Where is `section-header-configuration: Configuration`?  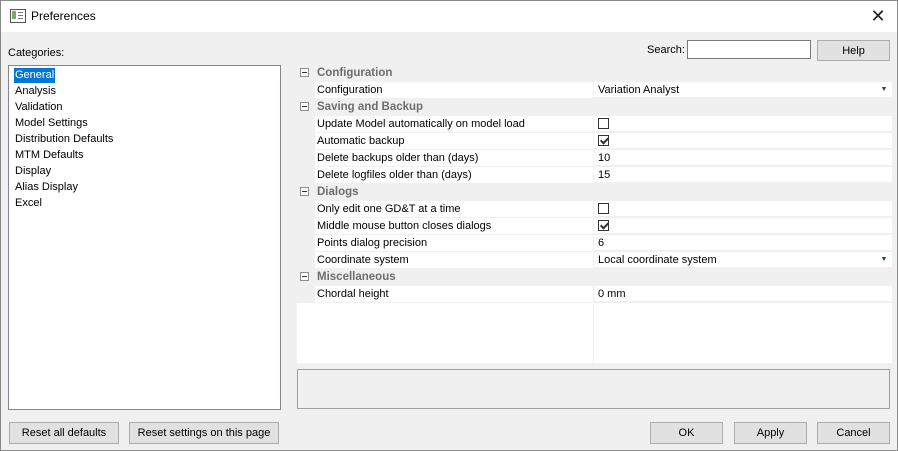
section-header-configuration: Configuration is located at coordinates (594, 73).